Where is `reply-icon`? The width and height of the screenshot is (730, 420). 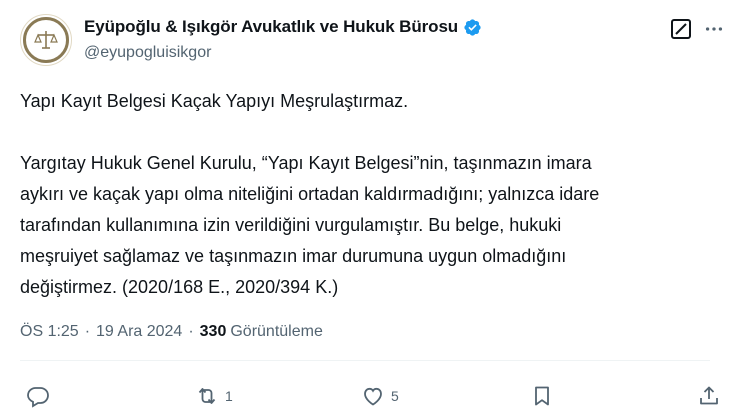
reply-icon is located at coordinates (38, 397).